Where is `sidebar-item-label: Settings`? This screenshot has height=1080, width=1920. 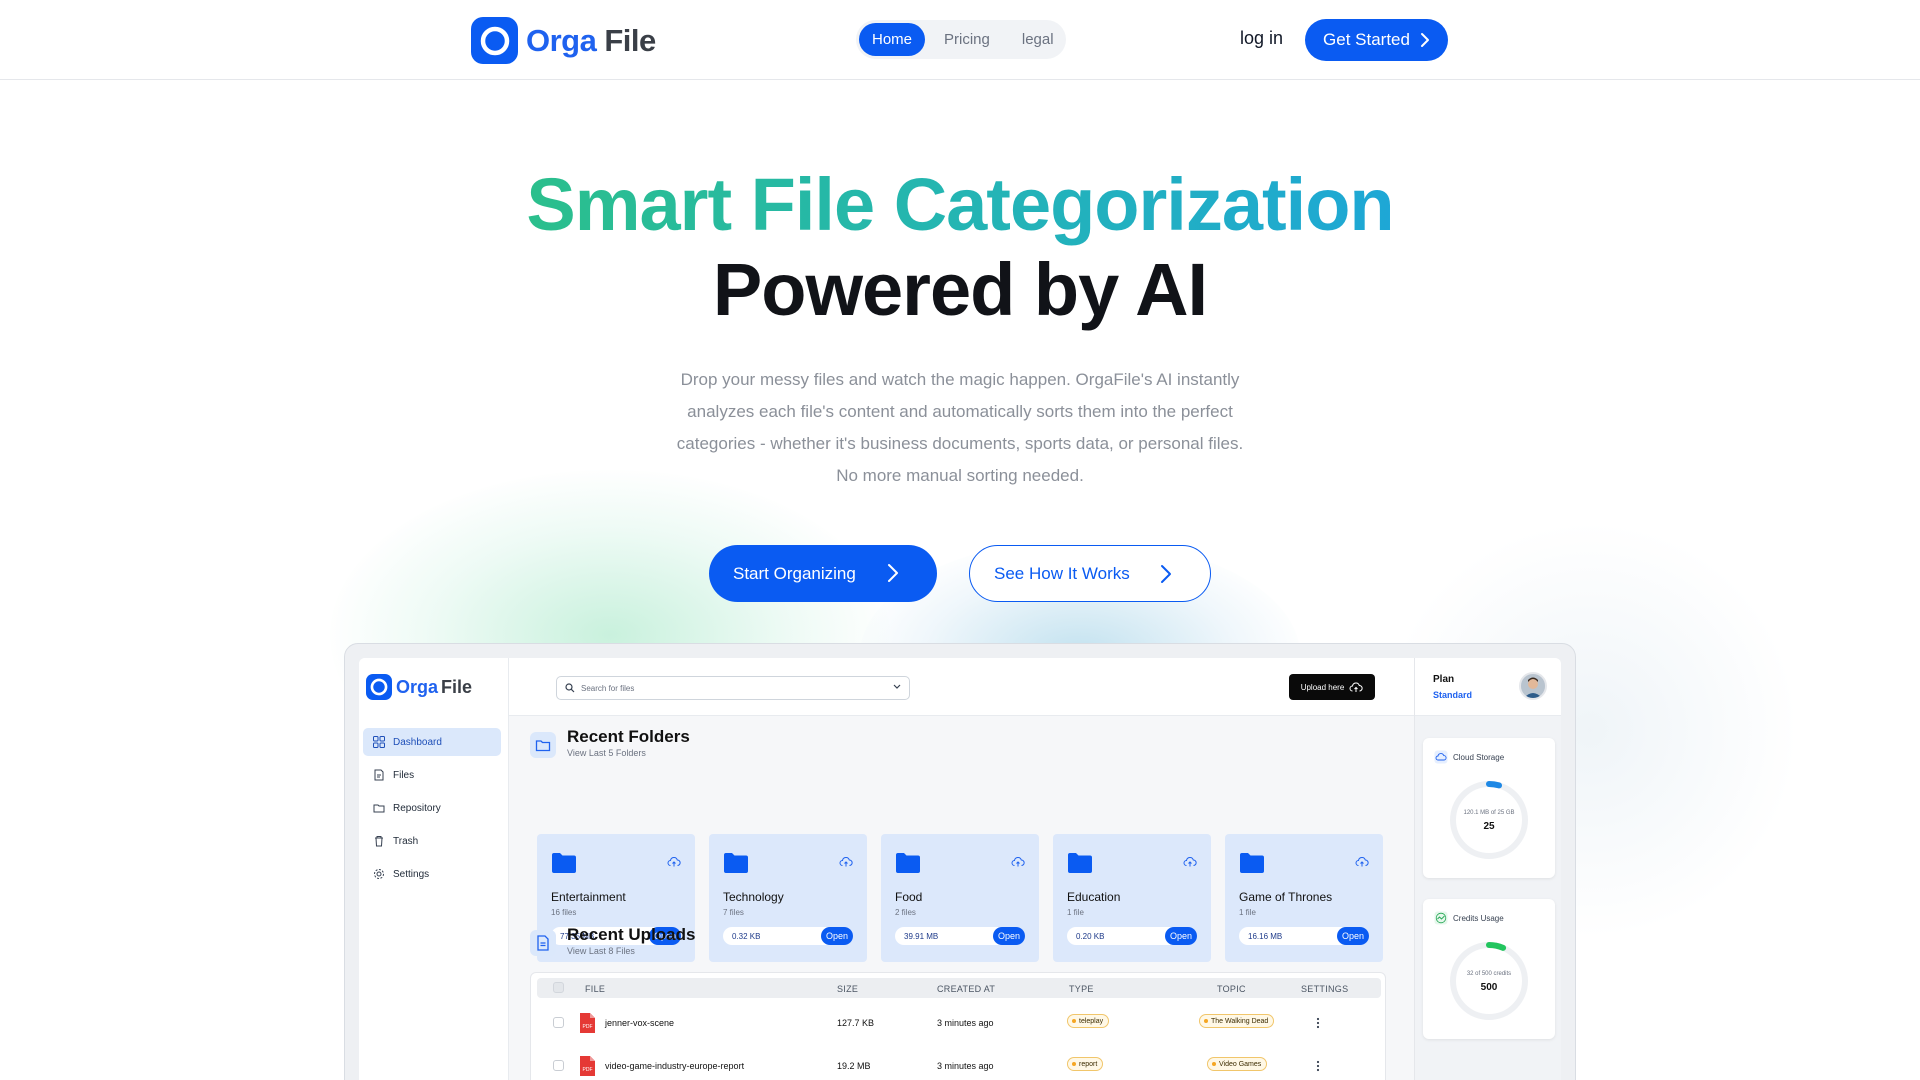 sidebar-item-label: Settings is located at coordinates (411, 874).